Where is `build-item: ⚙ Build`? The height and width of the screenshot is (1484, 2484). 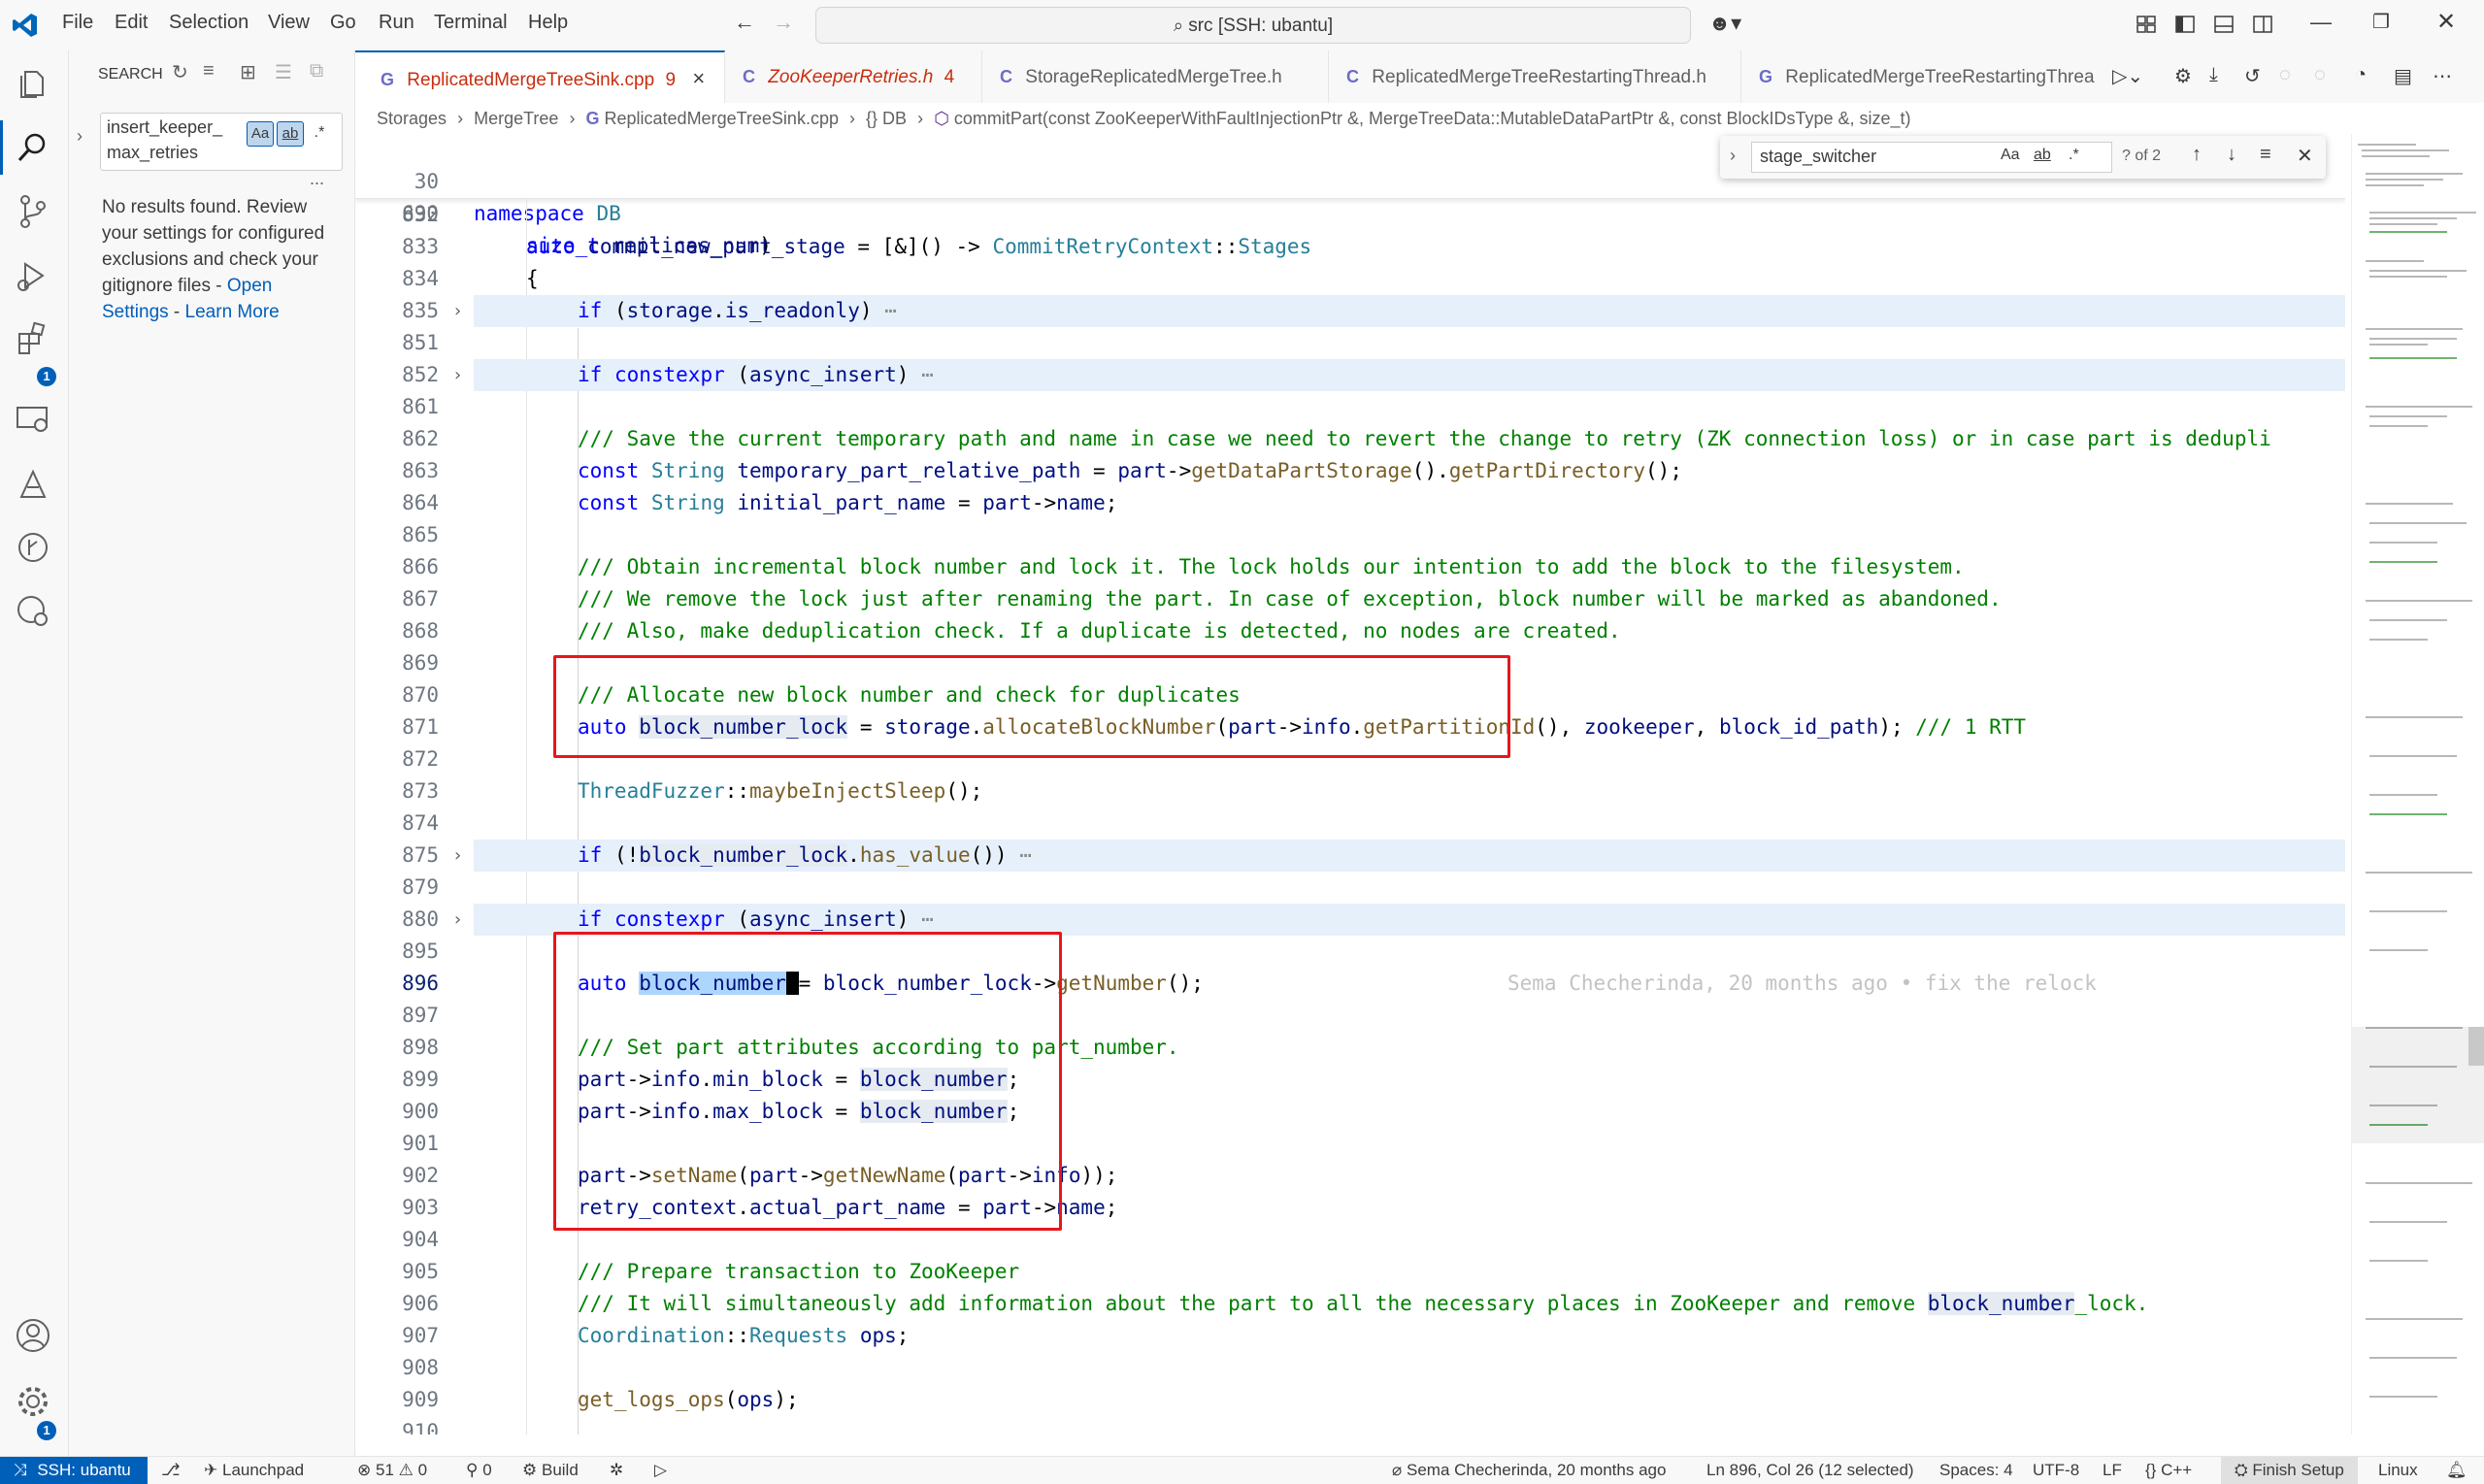 build-item: ⚙ Build is located at coordinates (550, 1470).